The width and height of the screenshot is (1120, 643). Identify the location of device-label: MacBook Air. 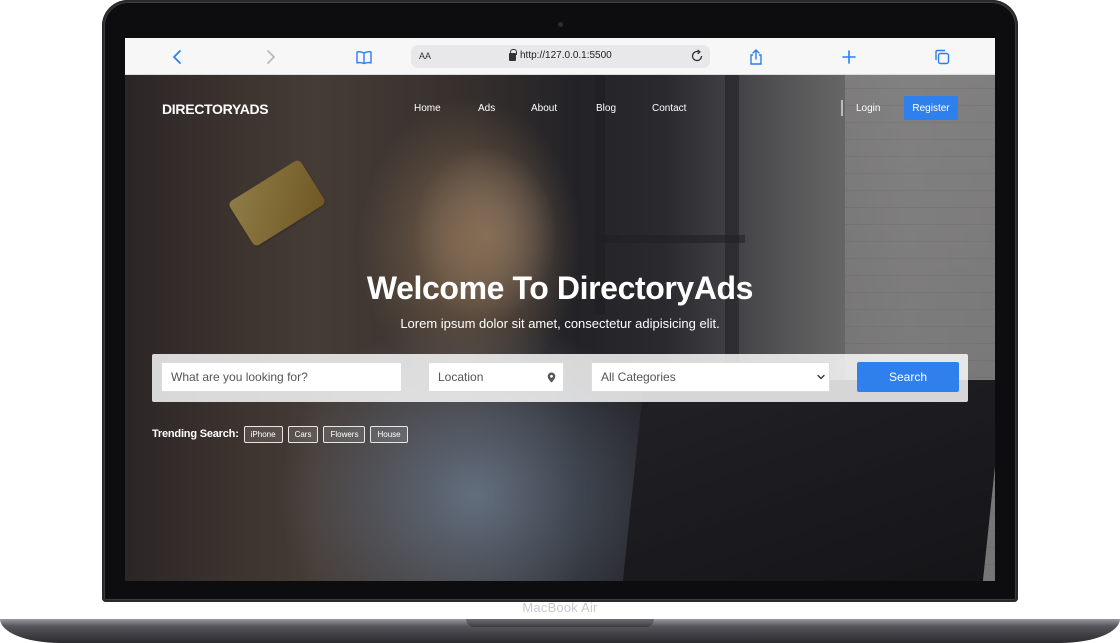
(560, 607).